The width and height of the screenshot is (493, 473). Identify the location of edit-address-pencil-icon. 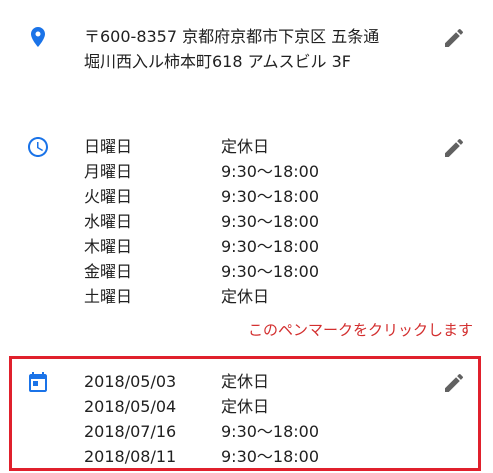
(454, 38).